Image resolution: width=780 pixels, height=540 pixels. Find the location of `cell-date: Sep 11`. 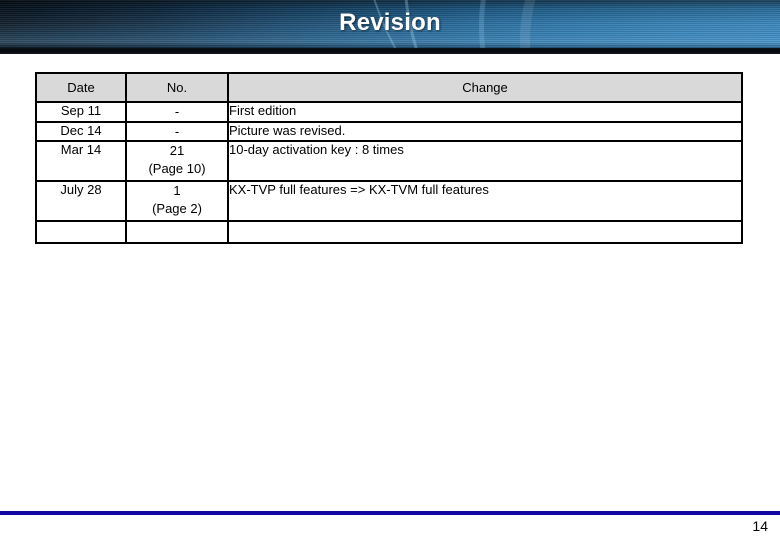

cell-date: Sep 11 is located at coordinates (81, 112).